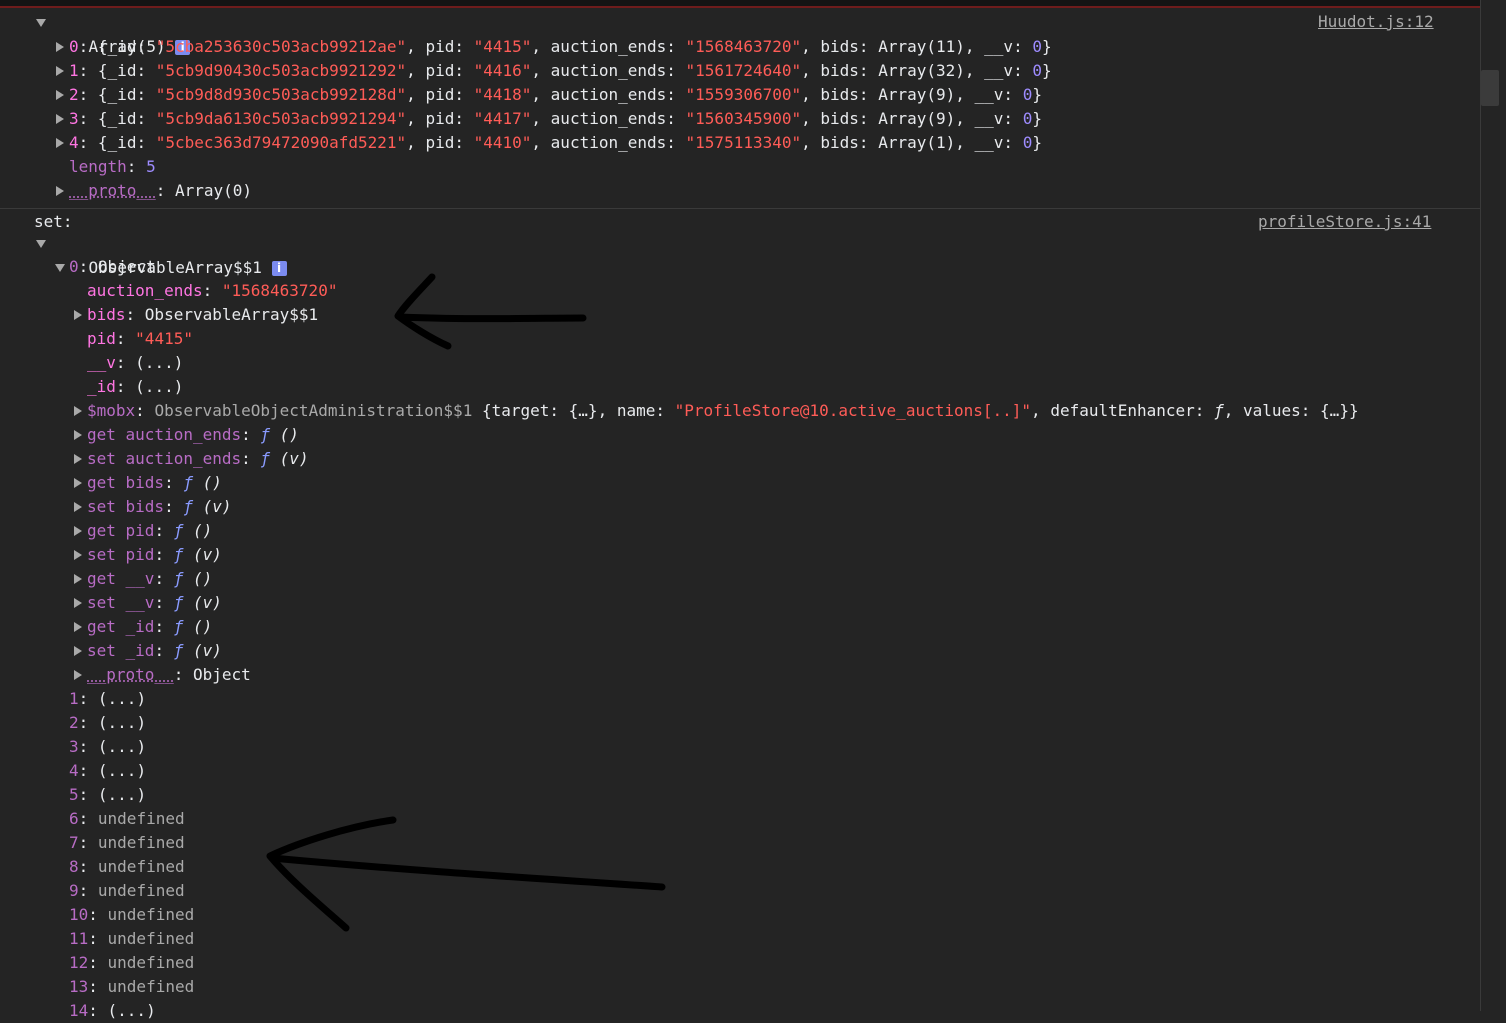 The height and width of the screenshot is (1023, 1506). I want to click on scrollbar-track, so click(1493, 505).